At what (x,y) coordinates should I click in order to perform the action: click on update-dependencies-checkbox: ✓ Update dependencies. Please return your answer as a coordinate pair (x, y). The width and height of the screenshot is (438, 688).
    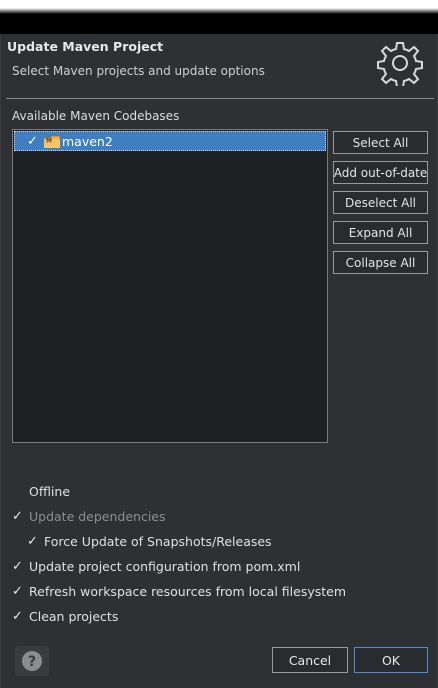
    Looking at the image, I should click on (89, 516).